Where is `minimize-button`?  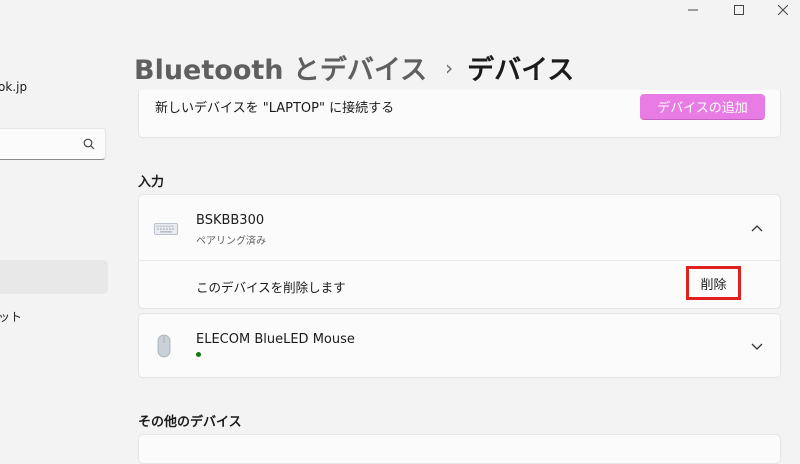 minimize-button is located at coordinates (693, 10).